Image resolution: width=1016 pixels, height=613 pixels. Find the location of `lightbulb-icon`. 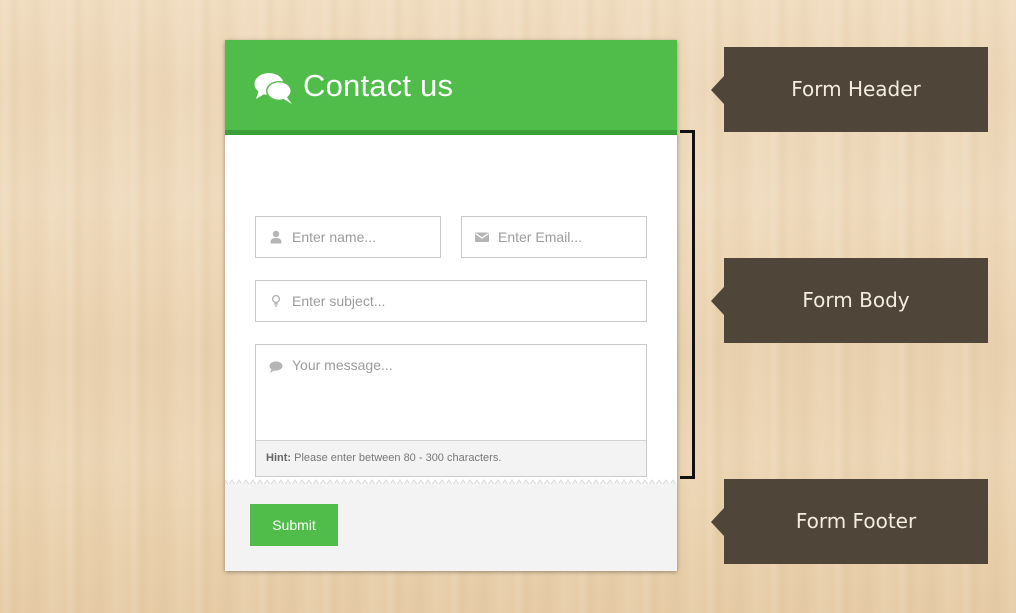

lightbulb-icon is located at coordinates (276, 300).